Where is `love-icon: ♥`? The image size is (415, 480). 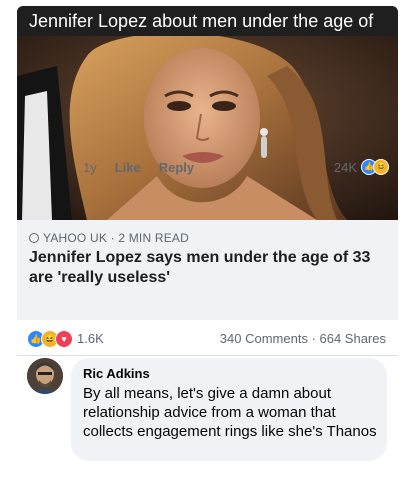
love-icon: ♥ is located at coordinates (64, 339).